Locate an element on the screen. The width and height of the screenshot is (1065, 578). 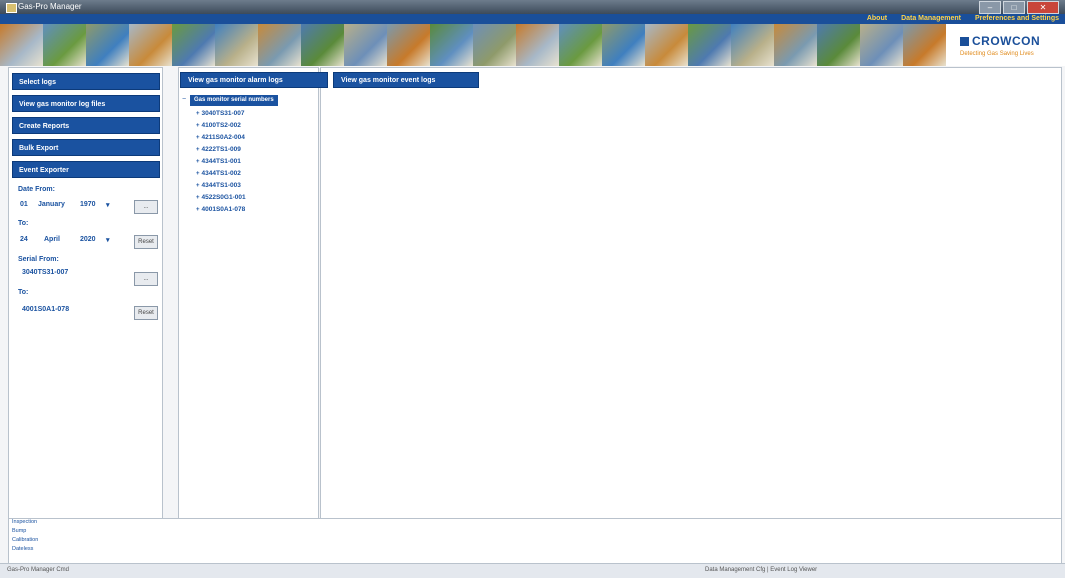
serial-reset-button: Reset is located at coordinates (146, 313).